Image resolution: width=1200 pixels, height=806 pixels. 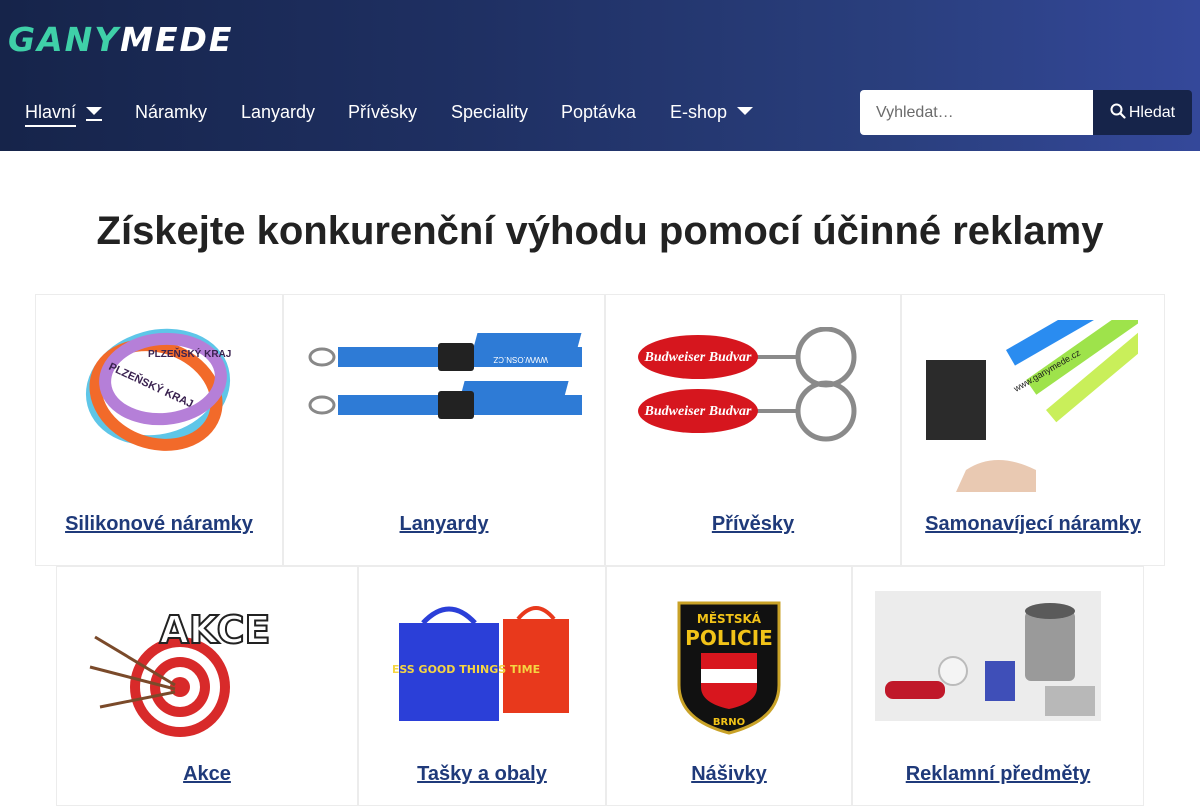 I want to click on nav-item-poptavka: Poptávka, so click(x=598, y=112).